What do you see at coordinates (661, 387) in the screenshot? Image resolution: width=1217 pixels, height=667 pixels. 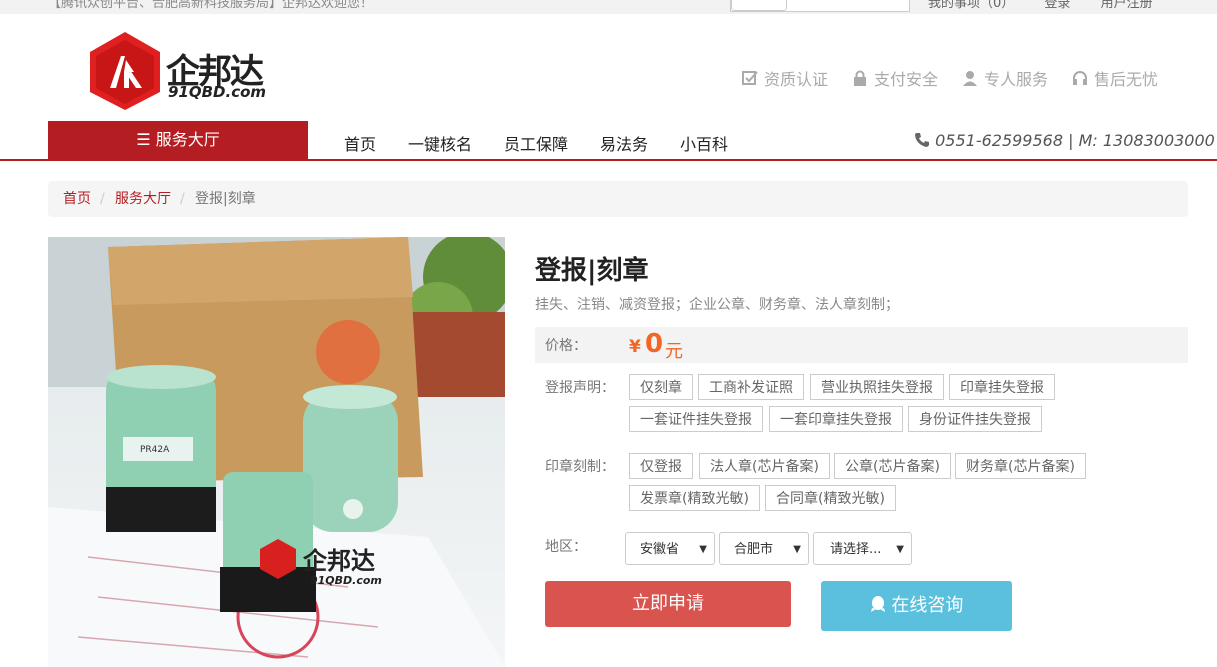 I see `notice-option: 仅刻章` at bounding box center [661, 387].